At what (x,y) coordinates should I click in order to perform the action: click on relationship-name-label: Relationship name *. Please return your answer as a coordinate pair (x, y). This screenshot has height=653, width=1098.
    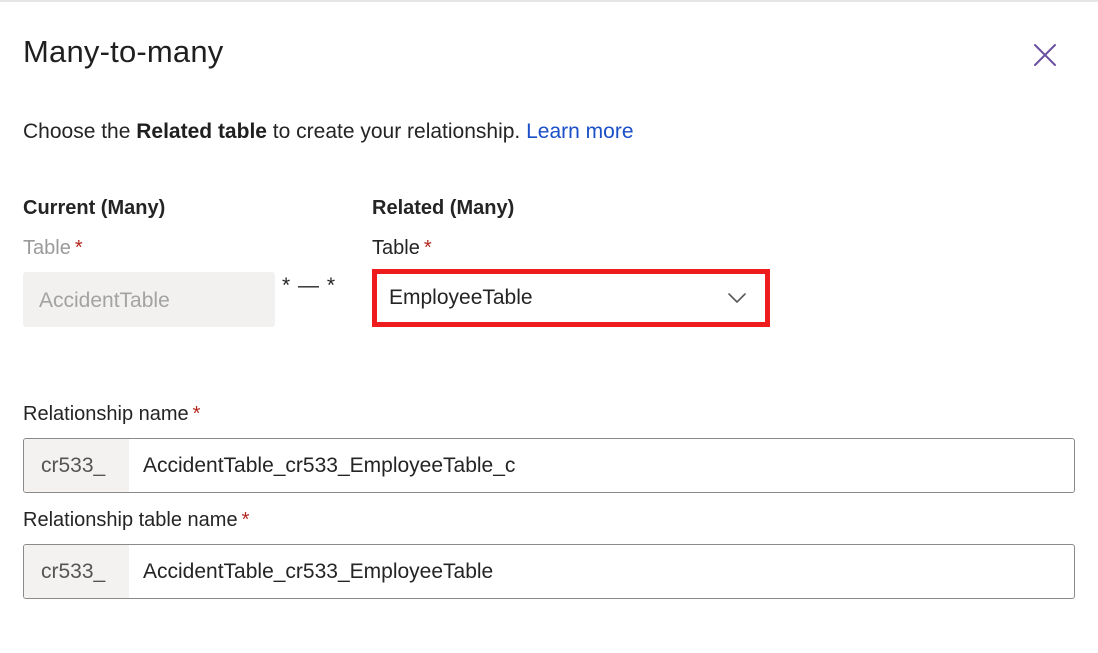
    Looking at the image, I should click on (111, 414).